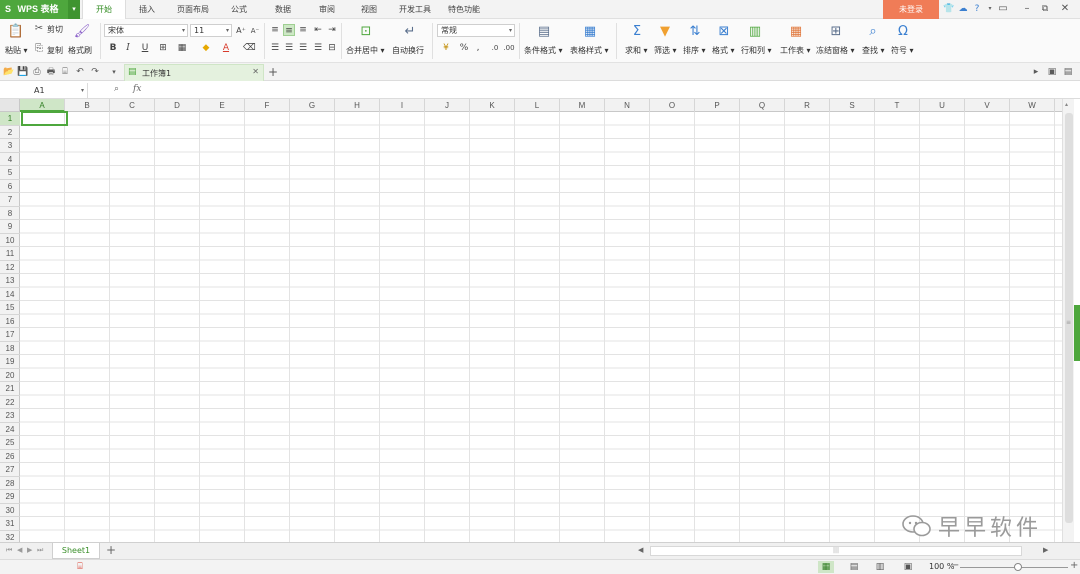 The height and width of the screenshot is (574, 1080). Describe the element at coordinates (807, 105) in the screenshot. I see `column-header-r: R` at that location.